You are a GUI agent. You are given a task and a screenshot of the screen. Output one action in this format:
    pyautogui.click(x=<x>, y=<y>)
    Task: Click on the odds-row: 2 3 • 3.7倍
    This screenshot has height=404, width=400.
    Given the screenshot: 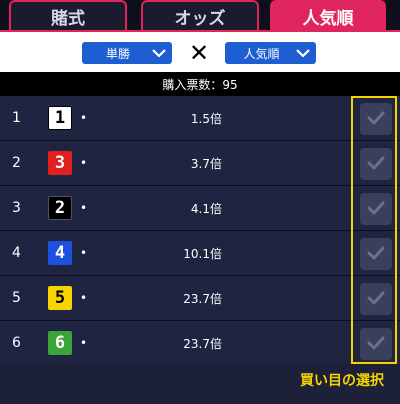 What is the action you would take?
    pyautogui.click(x=200, y=163)
    